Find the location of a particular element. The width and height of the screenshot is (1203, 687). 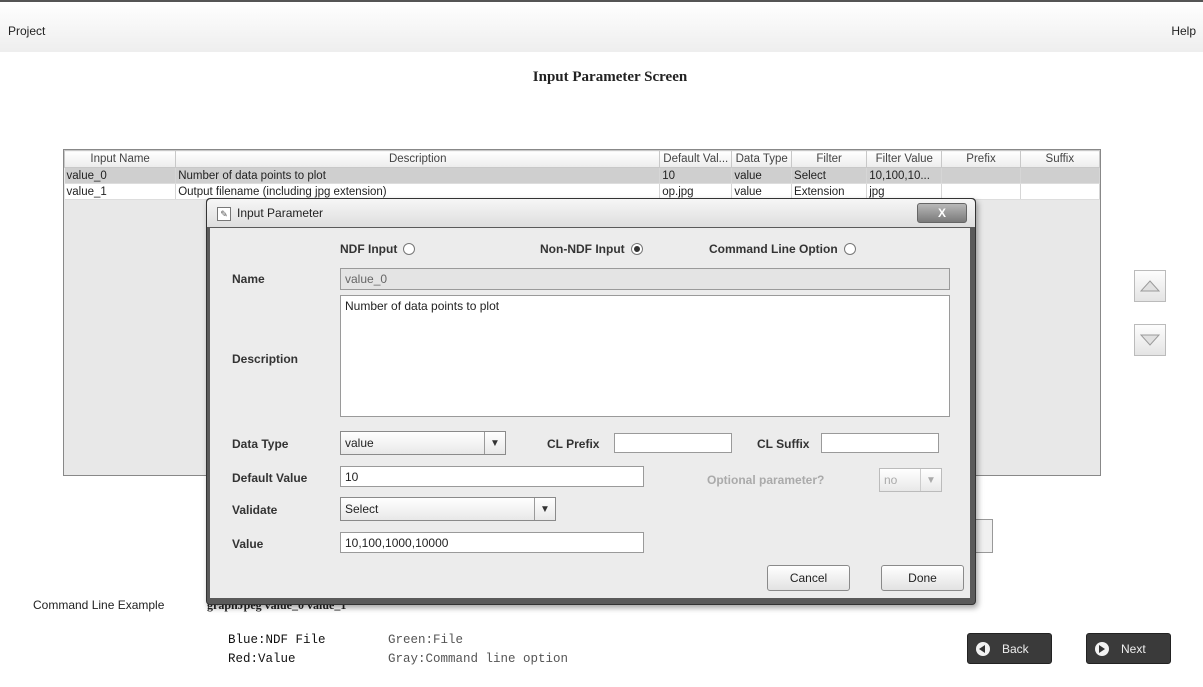

legend-blue: Blue:NDF File is located at coordinates (277, 640).